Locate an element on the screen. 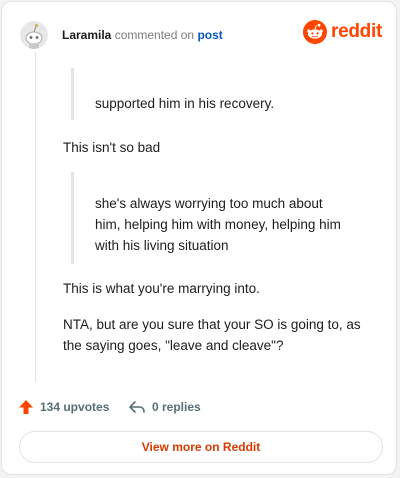 The height and width of the screenshot is (478, 400). view-more-button: View more on Reddit is located at coordinates (201, 447).